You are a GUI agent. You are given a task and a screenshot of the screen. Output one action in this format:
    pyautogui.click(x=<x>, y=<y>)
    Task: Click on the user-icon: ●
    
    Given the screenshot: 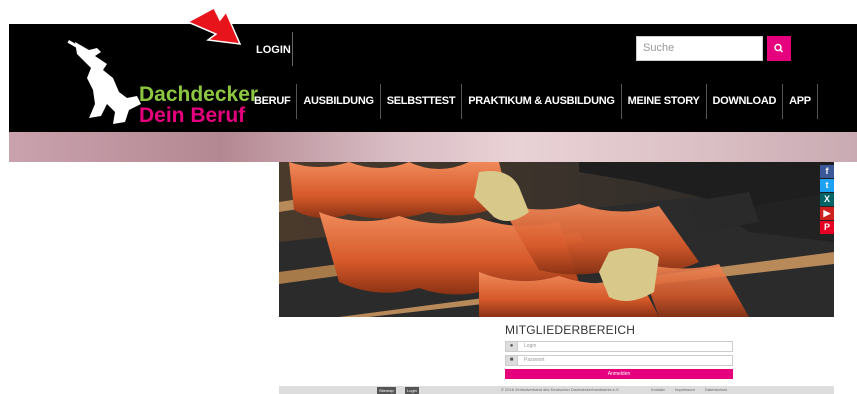 What is the action you would take?
    pyautogui.click(x=512, y=346)
    